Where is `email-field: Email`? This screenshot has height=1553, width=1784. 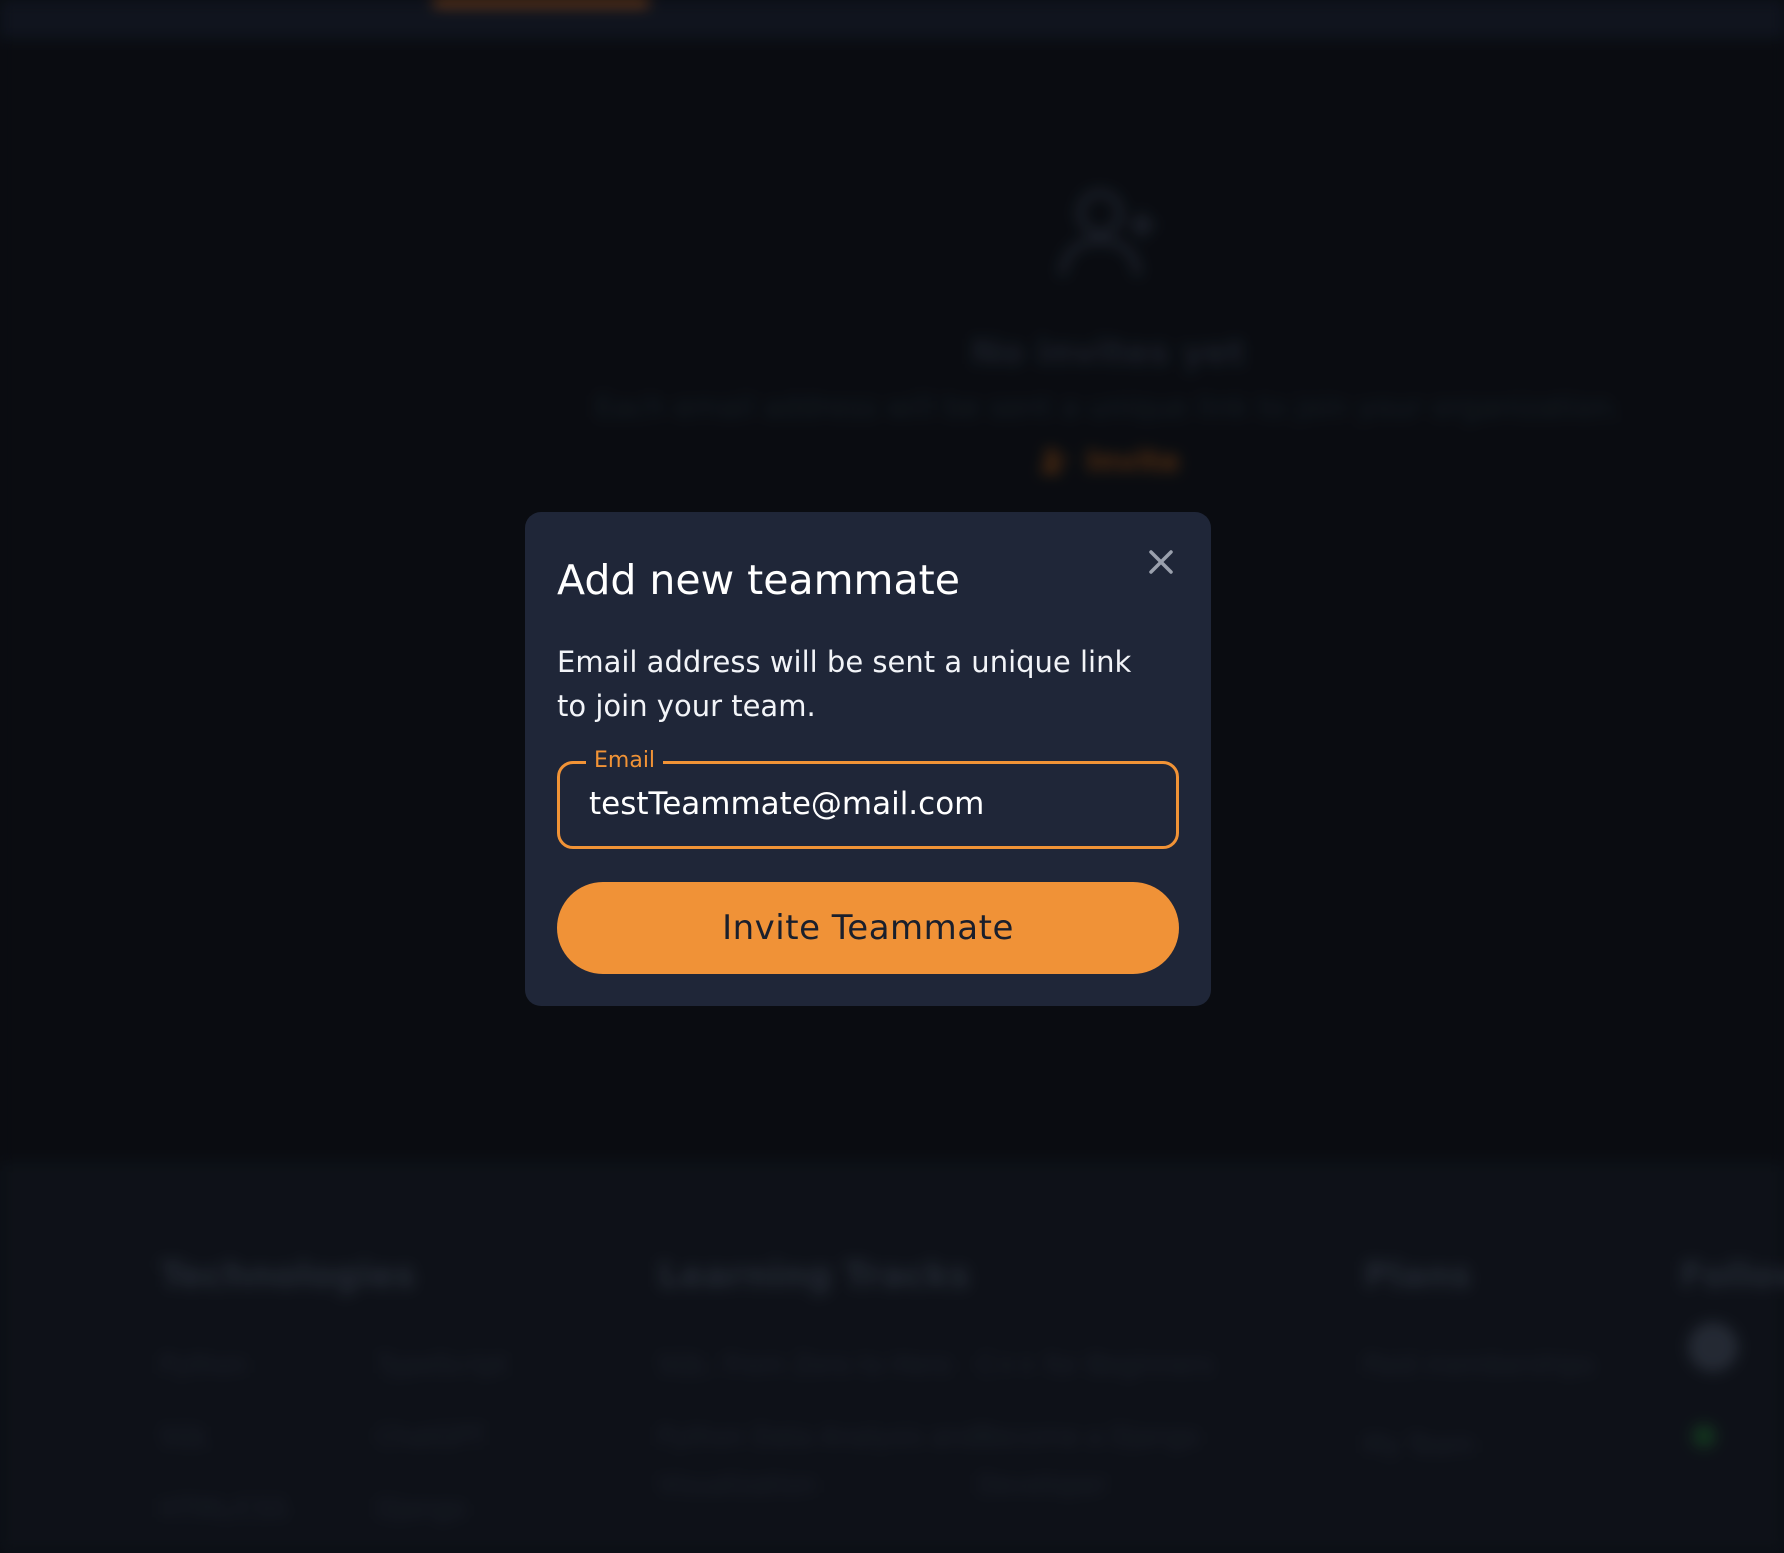 email-field: Email is located at coordinates (868, 797).